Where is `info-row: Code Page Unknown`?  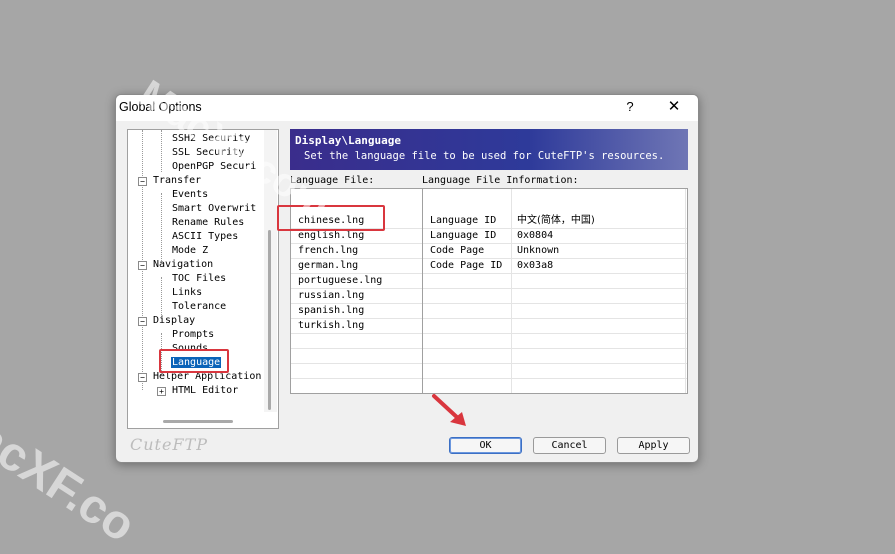
info-row: Code Page Unknown is located at coordinates (555, 251).